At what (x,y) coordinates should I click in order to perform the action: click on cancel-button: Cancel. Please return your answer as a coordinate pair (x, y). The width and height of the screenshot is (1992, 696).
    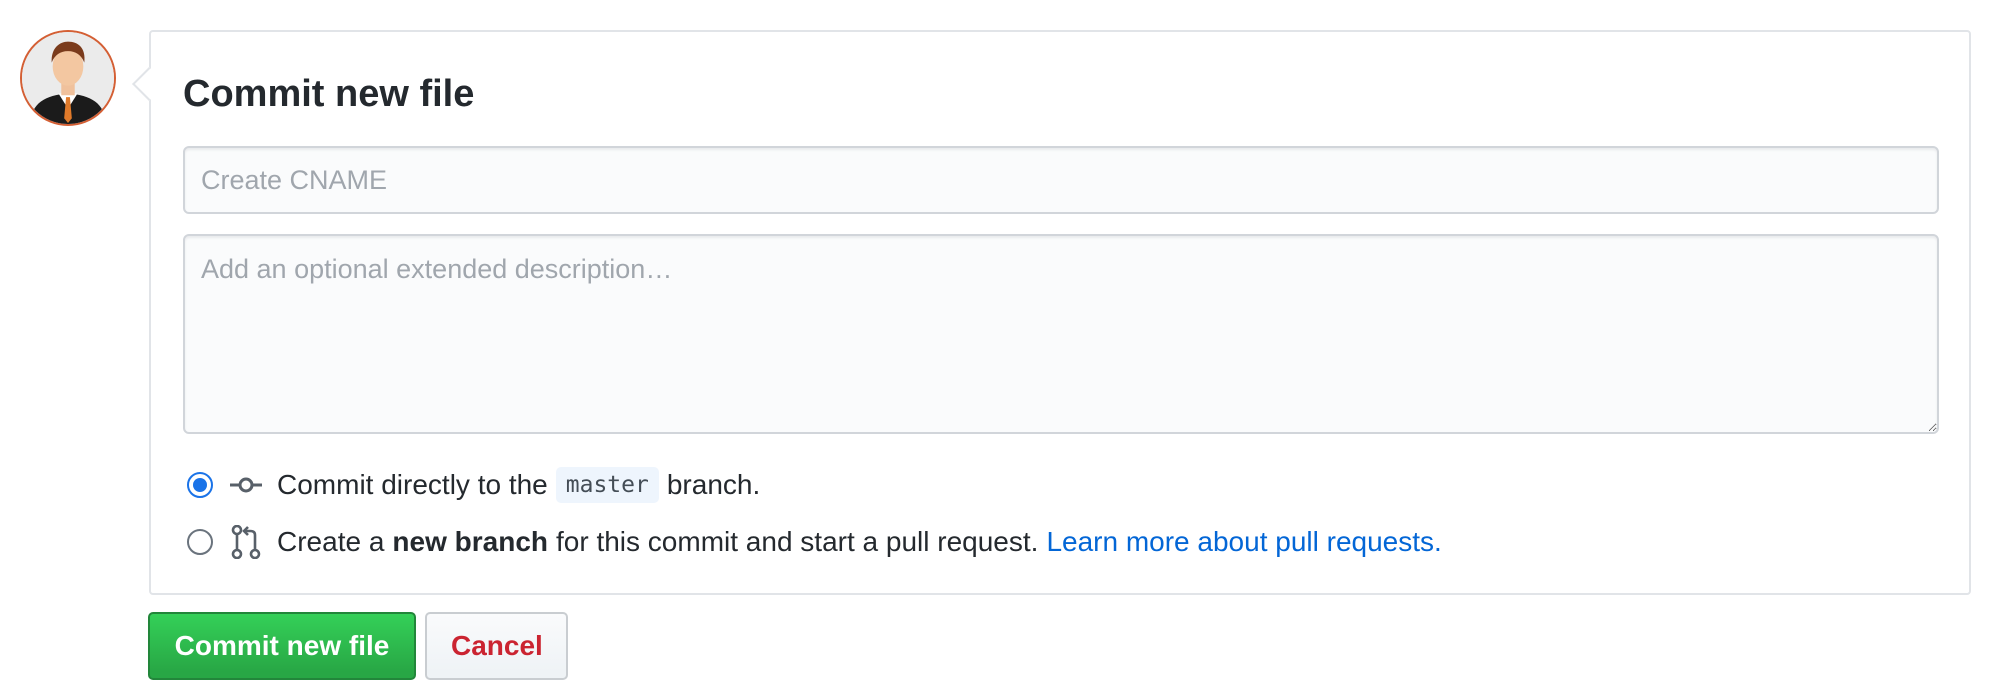
    Looking at the image, I should click on (496, 646).